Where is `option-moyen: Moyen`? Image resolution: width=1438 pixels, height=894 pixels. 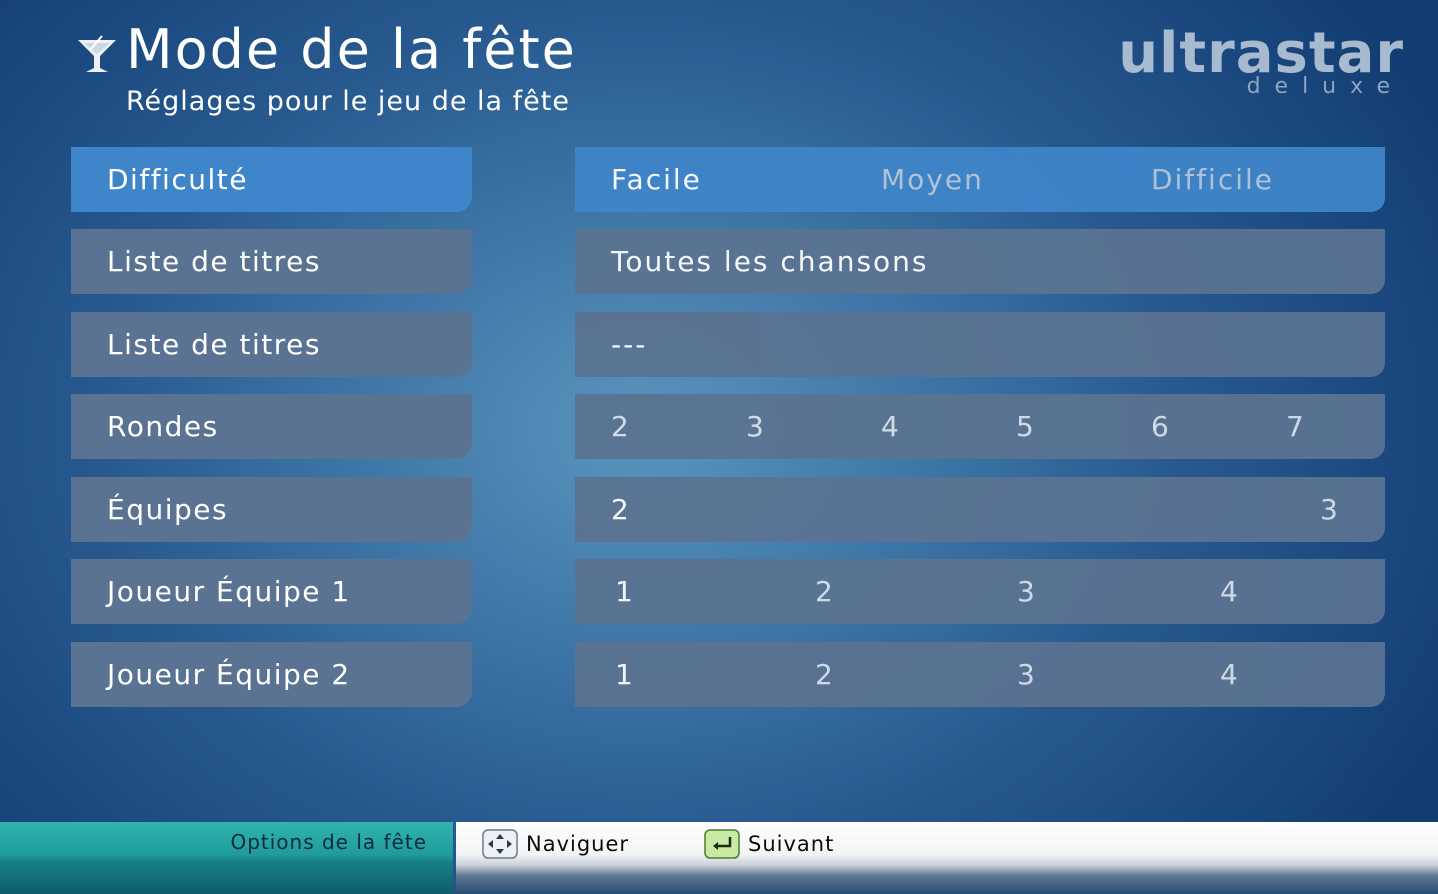
option-moyen: Moyen is located at coordinates (932, 179).